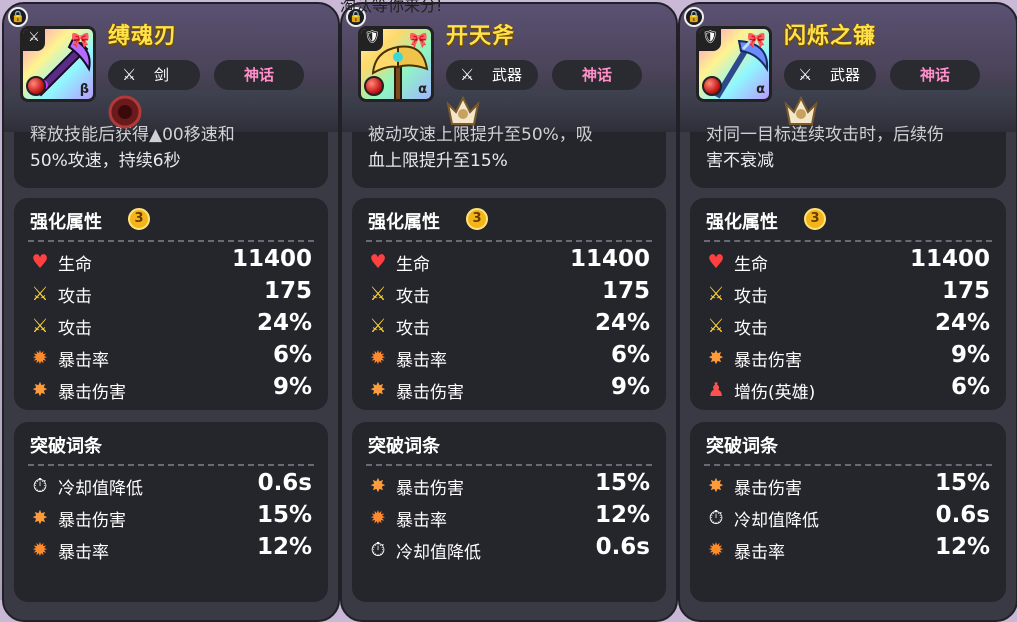 This screenshot has height=622, width=1017. What do you see at coordinates (775, 393) in the screenshot?
I see `stat-label: 增伤(英雄)` at bounding box center [775, 393].